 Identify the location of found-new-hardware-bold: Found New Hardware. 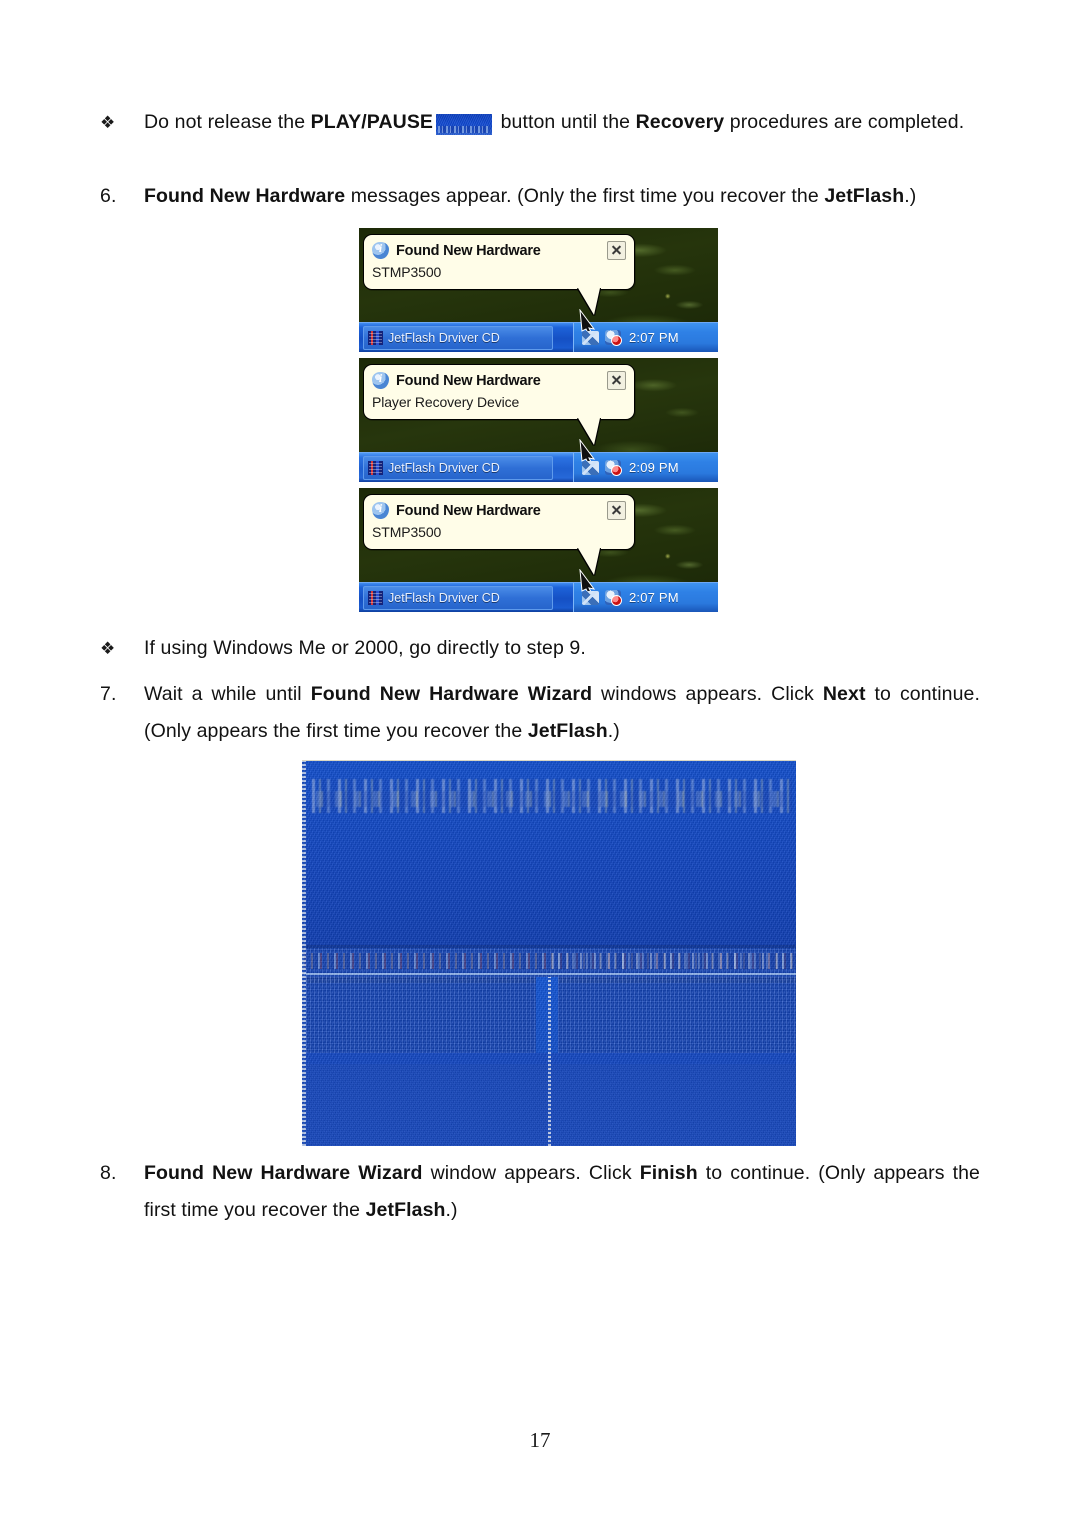
(245, 196).